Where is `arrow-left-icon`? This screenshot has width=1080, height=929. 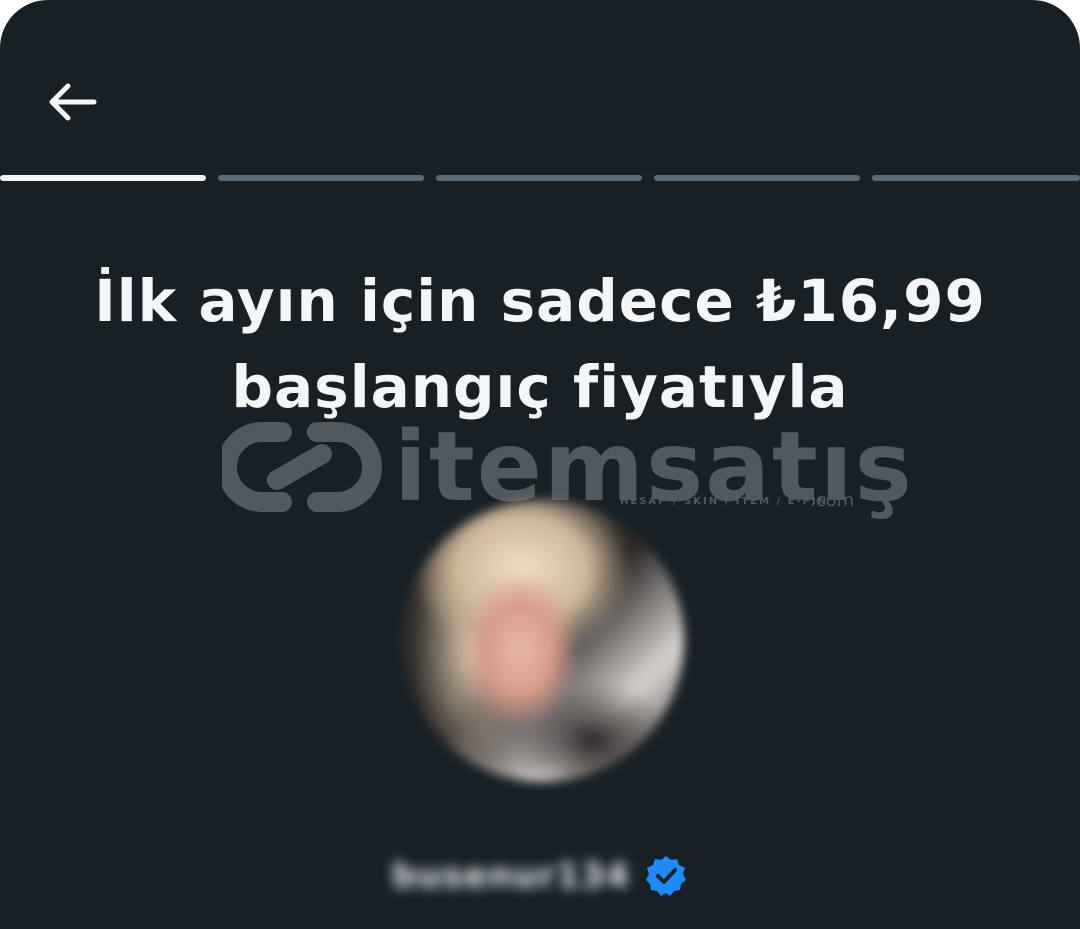 arrow-left-icon is located at coordinates (73, 102).